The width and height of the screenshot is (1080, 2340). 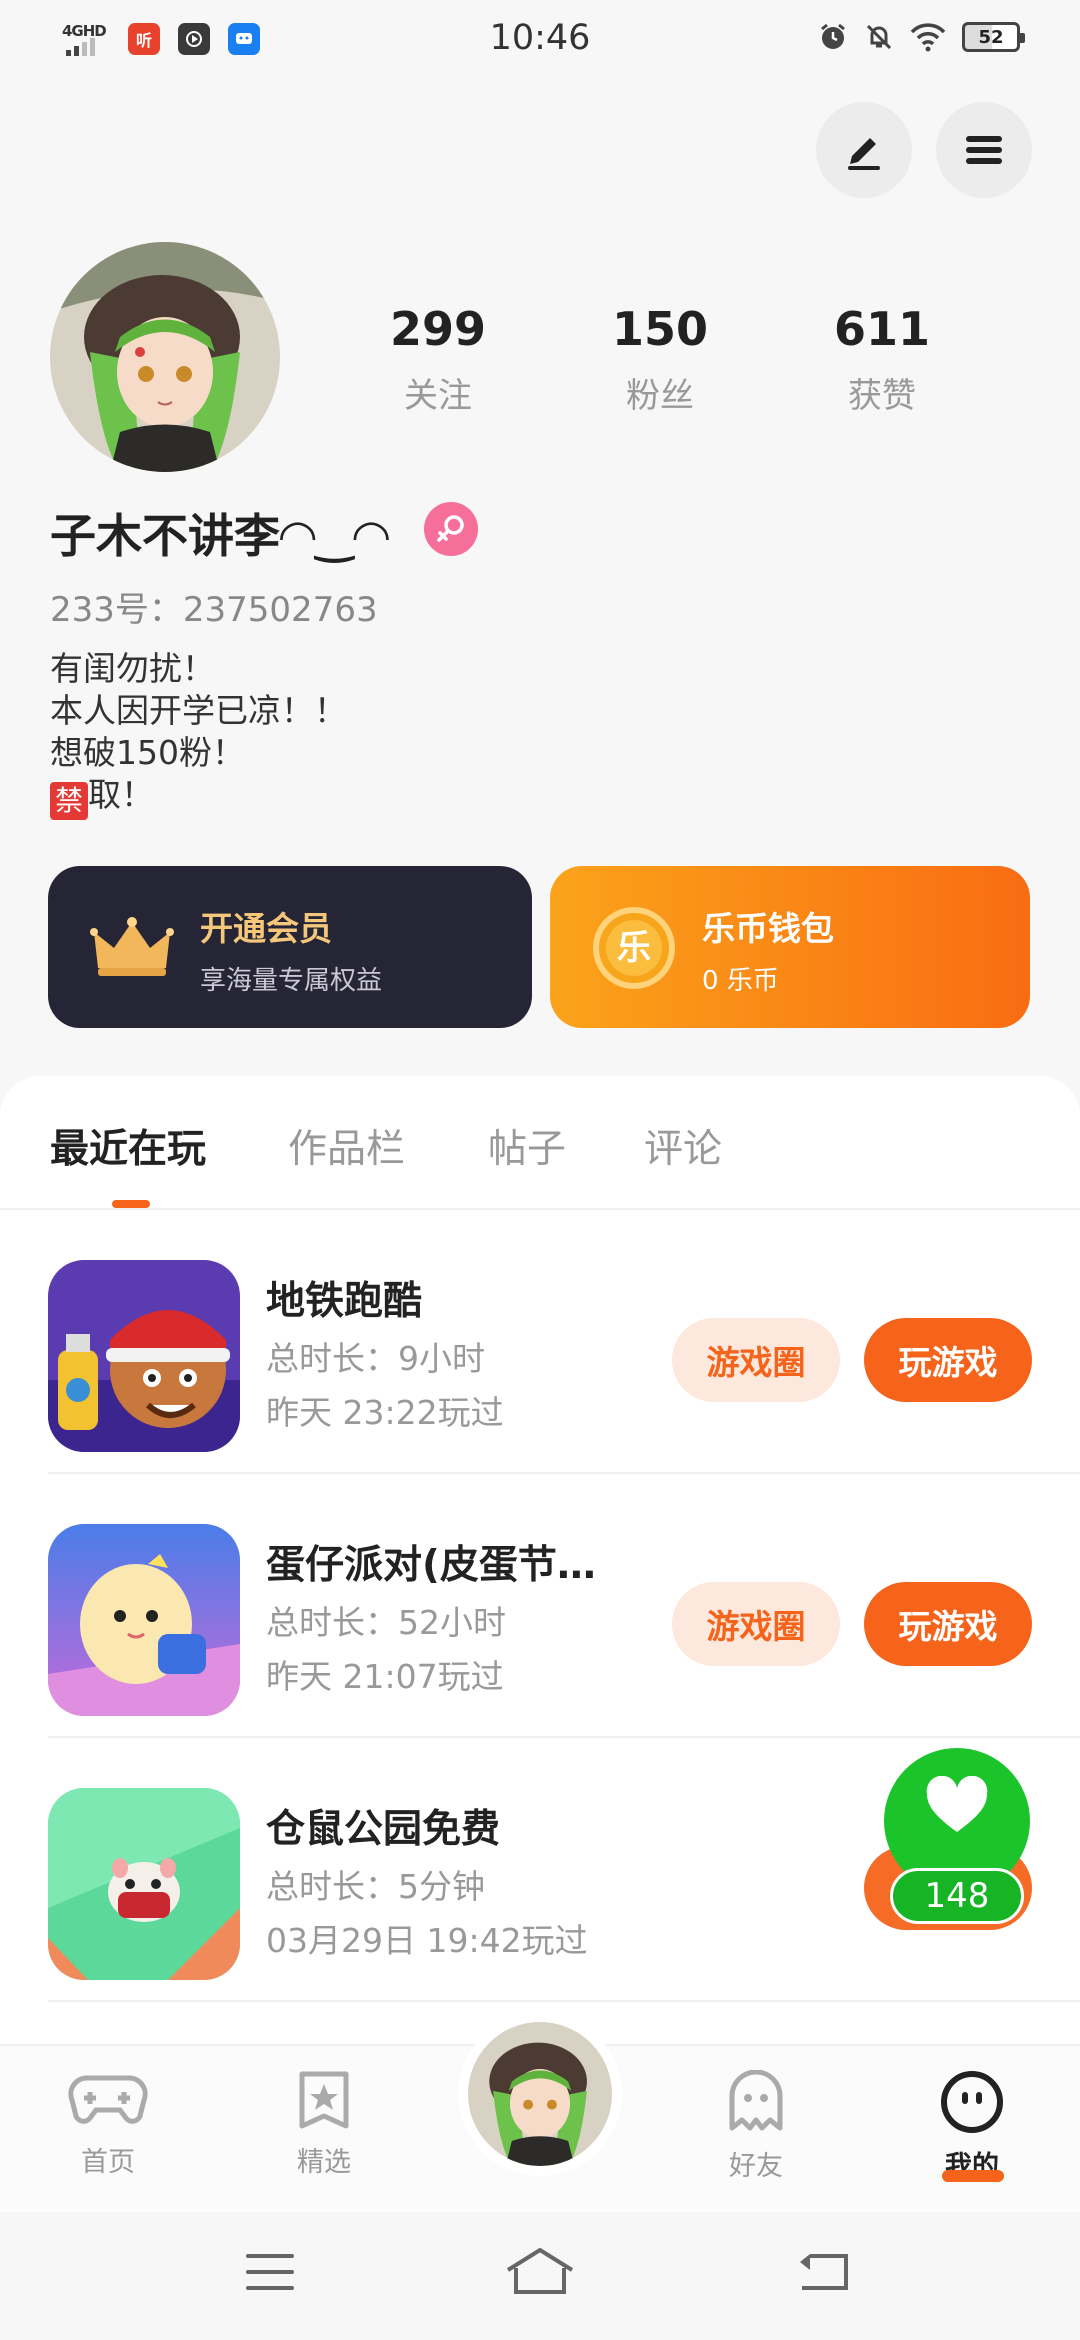 I want to click on game-last-played: 昨天 23:22玩过, so click(x=385, y=1412).